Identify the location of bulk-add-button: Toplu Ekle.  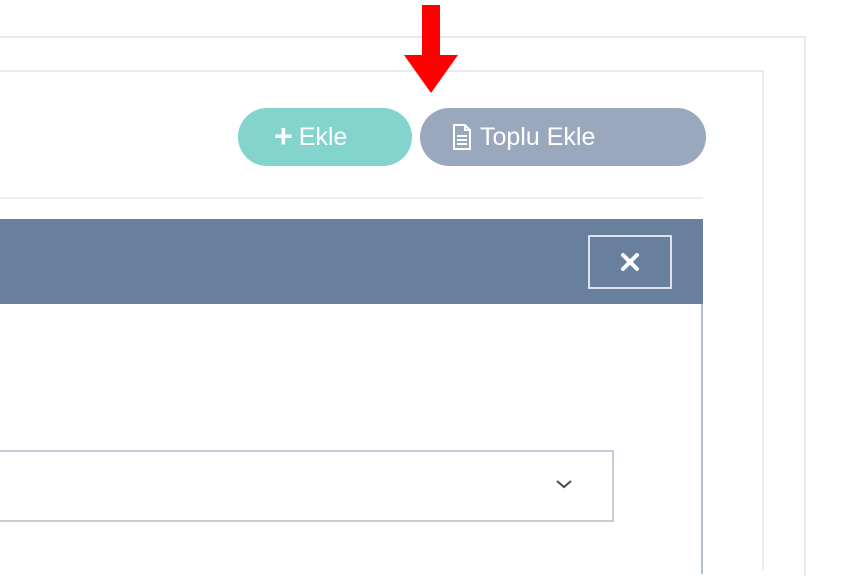
(563, 137).